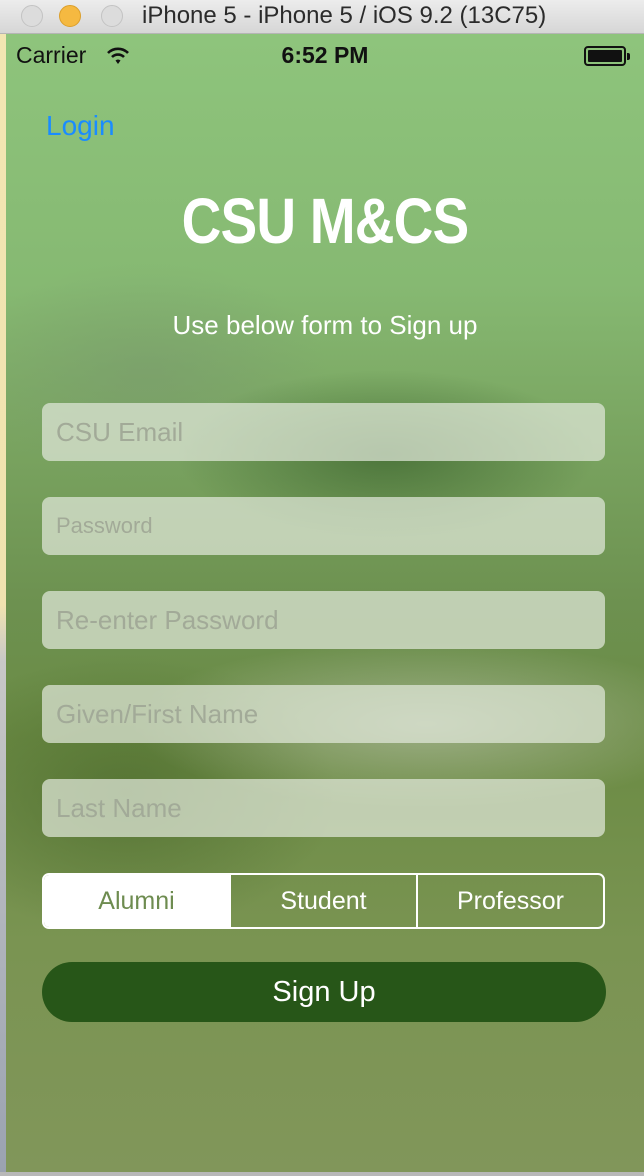 The width and height of the screenshot is (644, 1176). What do you see at coordinates (323, 714) in the screenshot?
I see `first-name-field` at bounding box center [323, 714].